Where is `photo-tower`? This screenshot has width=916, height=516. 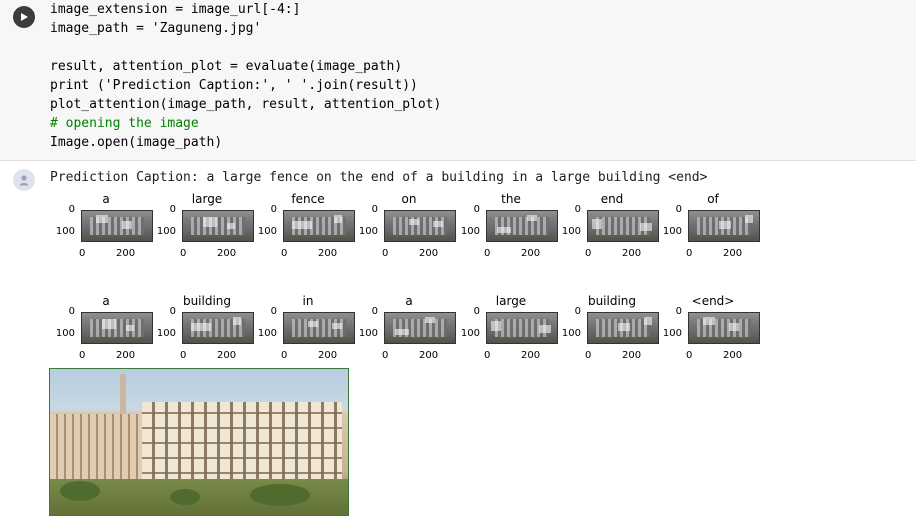
photo-tower is located at coordinates (123, 394).